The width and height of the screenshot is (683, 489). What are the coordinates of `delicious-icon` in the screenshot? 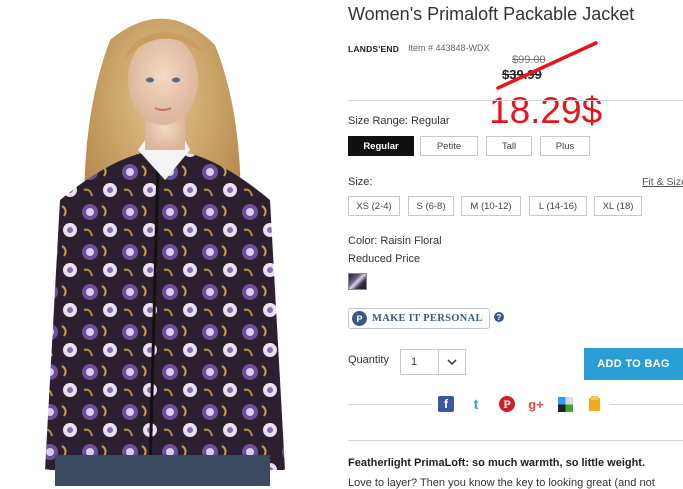 It's located at (565, 404).